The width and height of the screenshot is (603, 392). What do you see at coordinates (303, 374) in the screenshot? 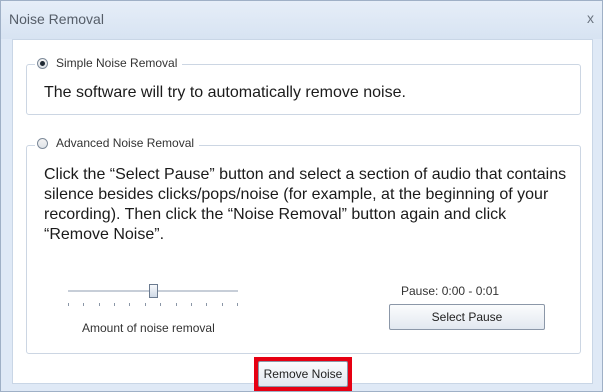
I see `remove-noise-button: Remove Noise` at bounding box center [303, 374].